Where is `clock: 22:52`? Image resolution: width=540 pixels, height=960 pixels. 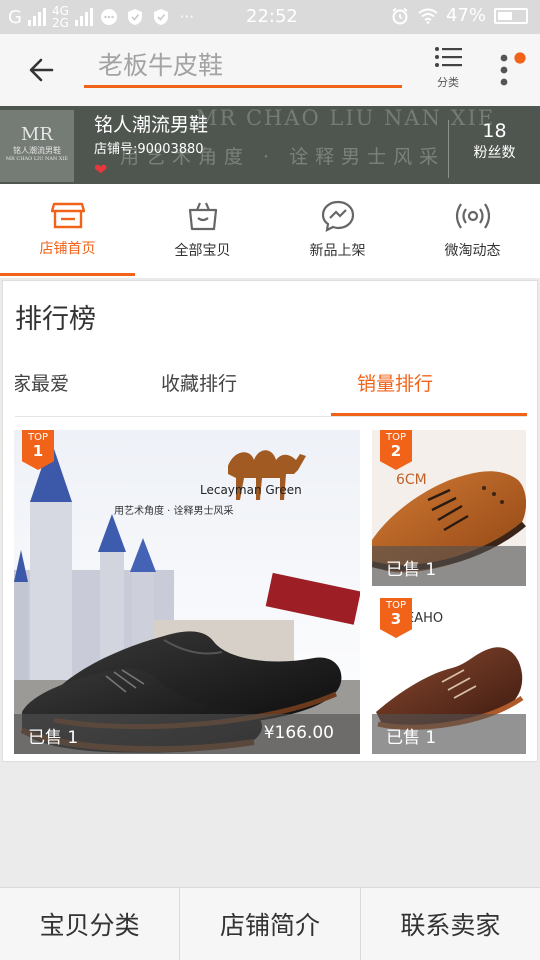
clock: 22:52 is located at coordinates (272, 16).